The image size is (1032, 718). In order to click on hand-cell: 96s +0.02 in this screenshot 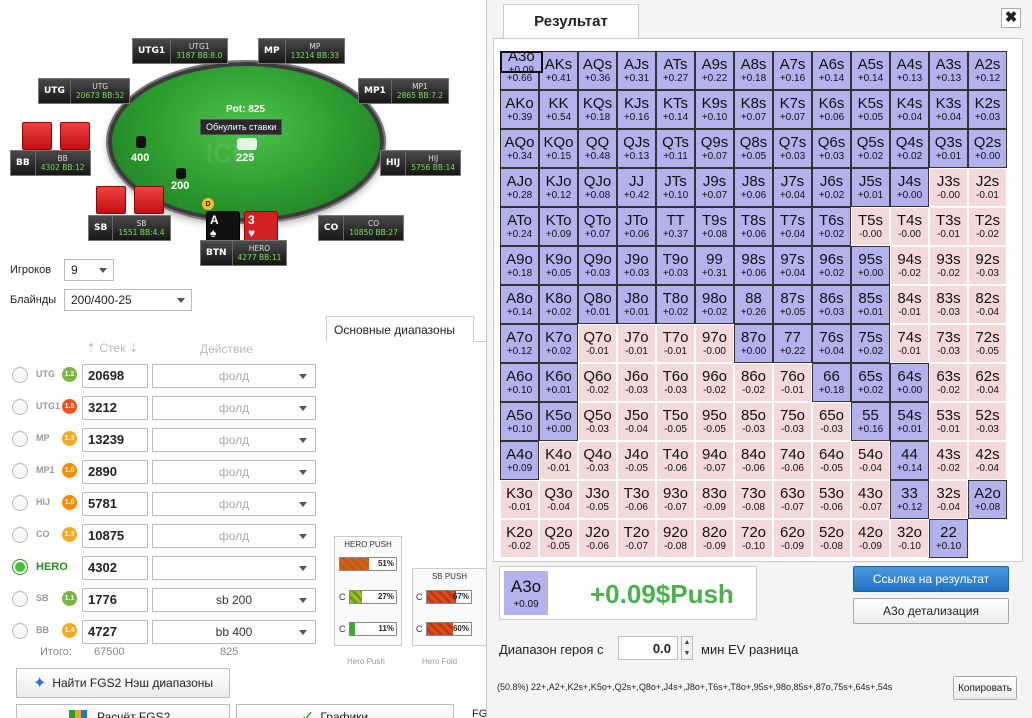, I will do `click(831, 265)`.